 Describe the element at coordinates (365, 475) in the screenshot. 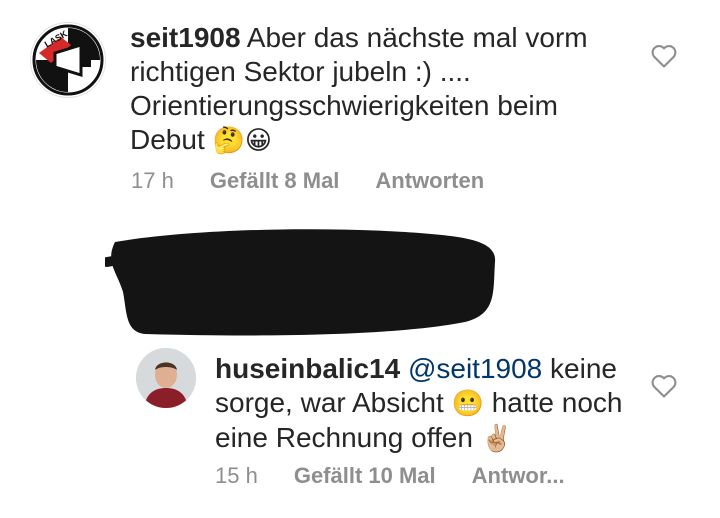

I see `comment-likes: Gefällt 10 Mal` at that location.